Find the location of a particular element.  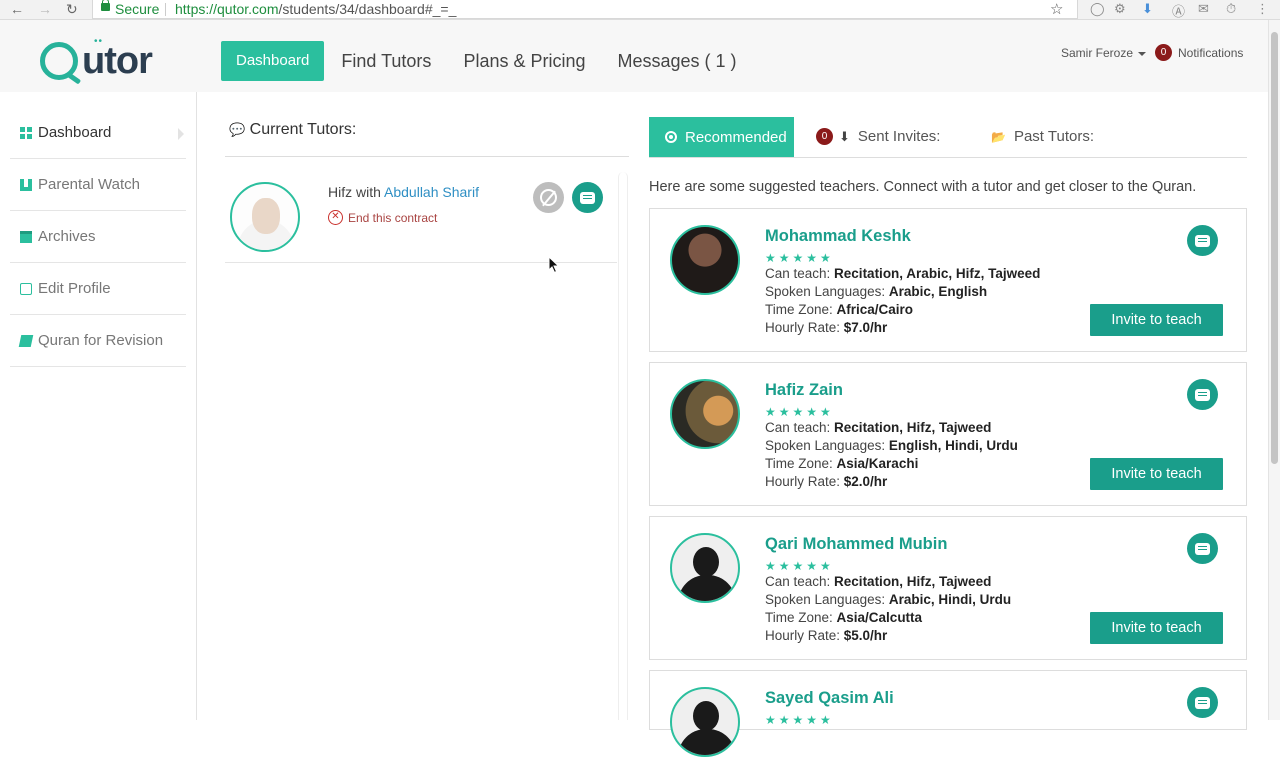

sidebar-item-parental-watch: Parental Watch is located at coordinates (98, 185).